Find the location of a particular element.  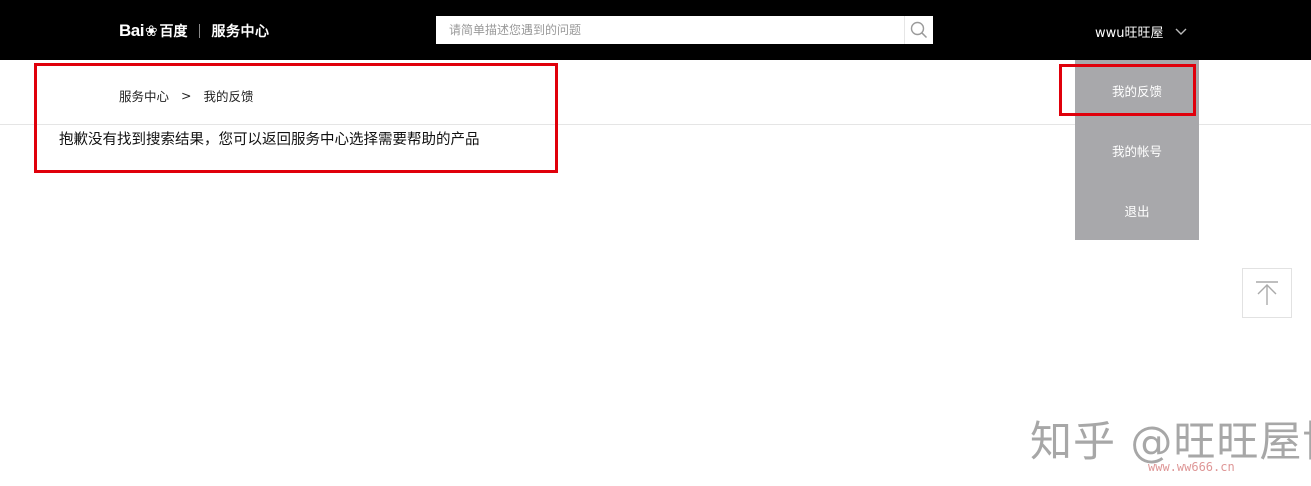

search-input is located at coordinates (671, 30).